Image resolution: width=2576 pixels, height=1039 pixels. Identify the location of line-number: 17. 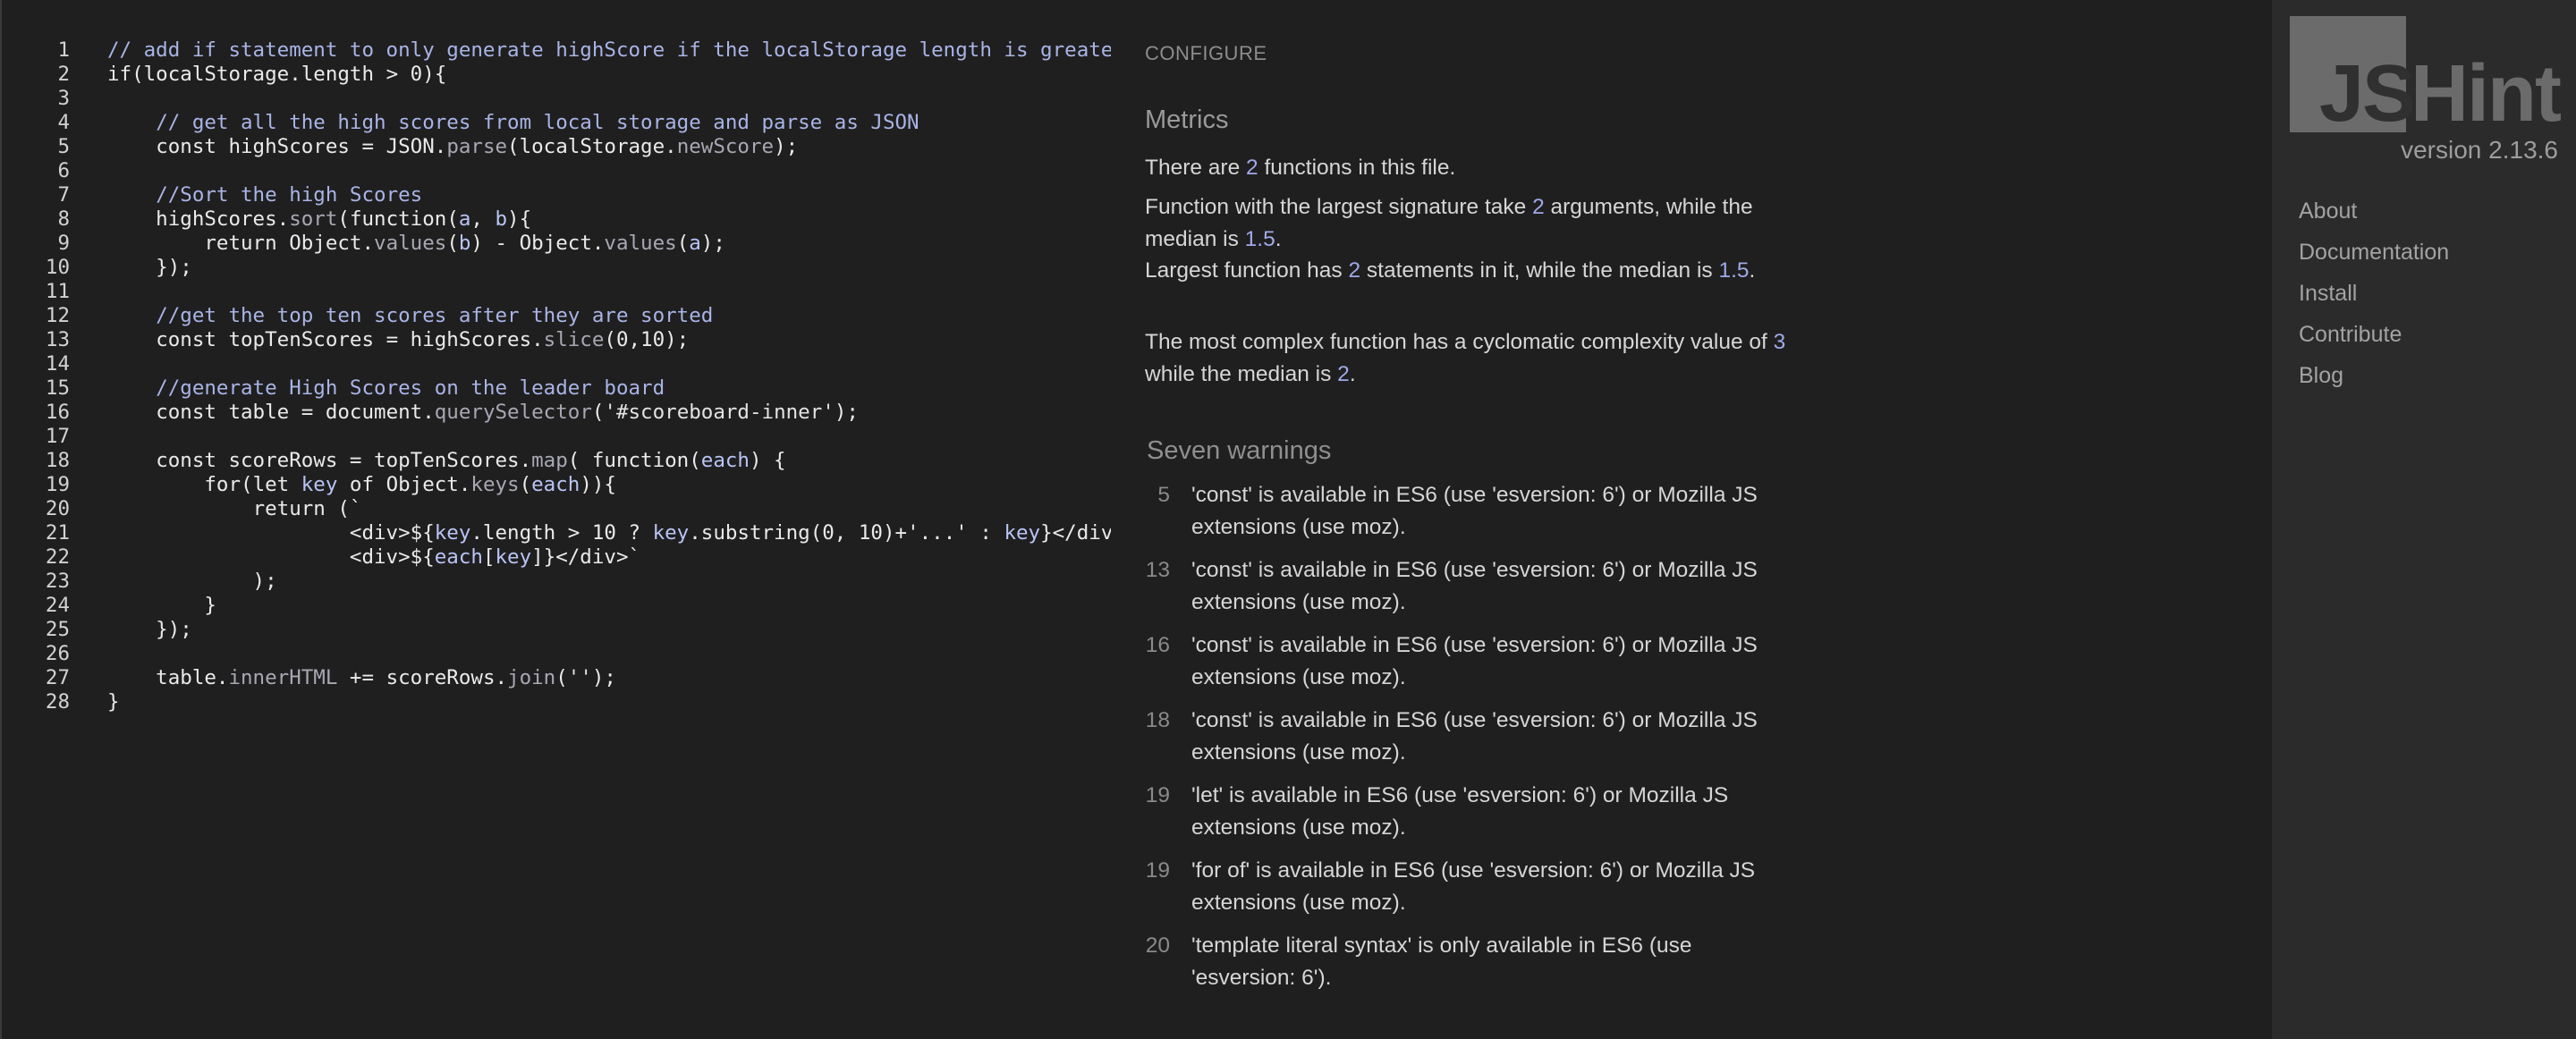
(57, 436).